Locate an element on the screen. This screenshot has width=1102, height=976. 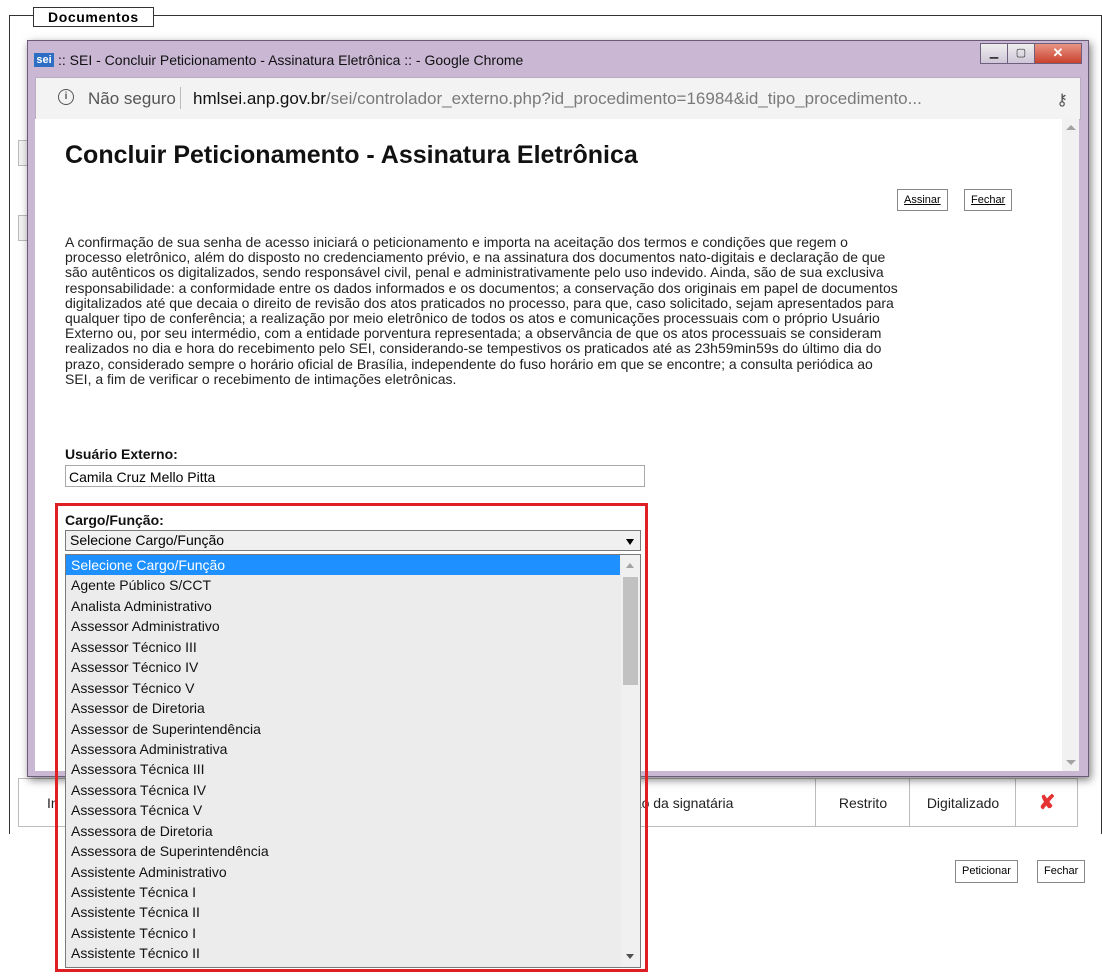
option-item: Assistente Técnica I is located at coordinates (343, 892).